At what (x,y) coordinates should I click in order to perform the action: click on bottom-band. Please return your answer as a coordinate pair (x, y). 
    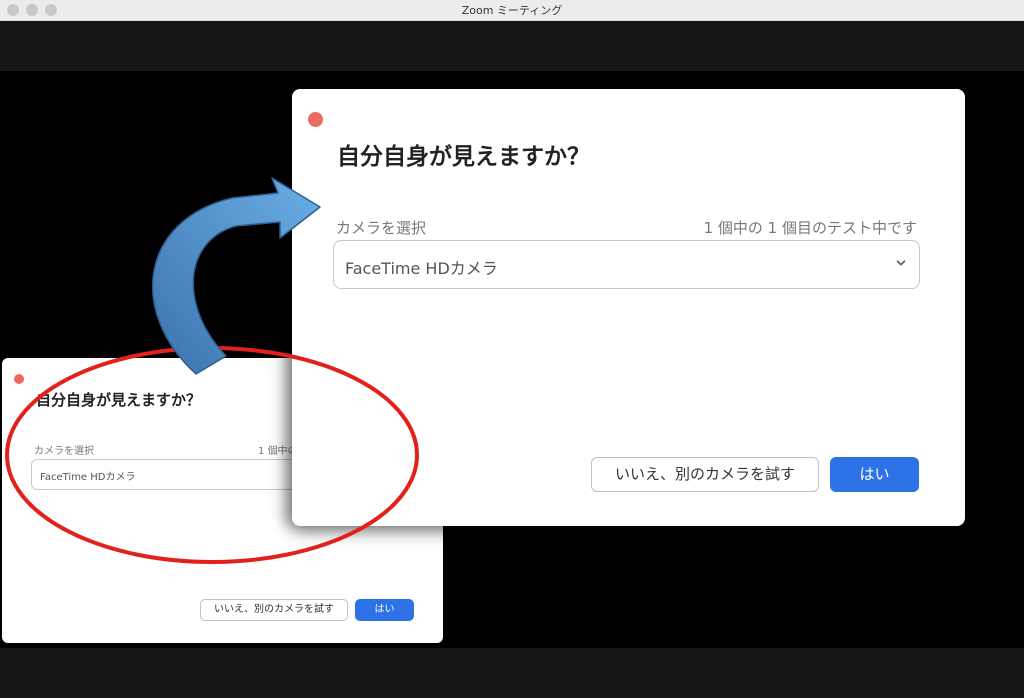
    Looking at the image, I should click on (512, 673).